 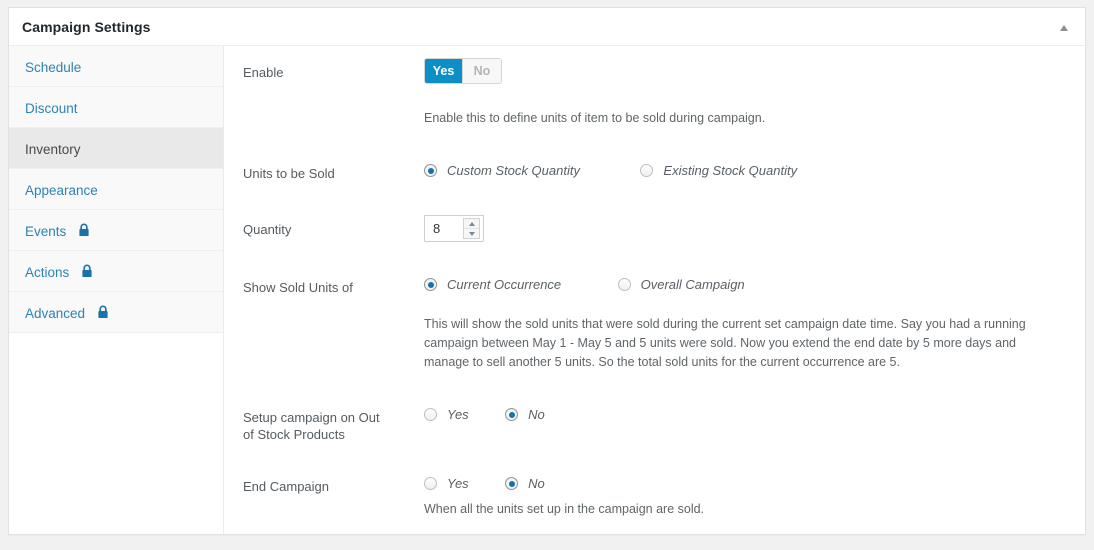 I want to click on sidebar-item-label: Discount, so click(x=51, y=108).